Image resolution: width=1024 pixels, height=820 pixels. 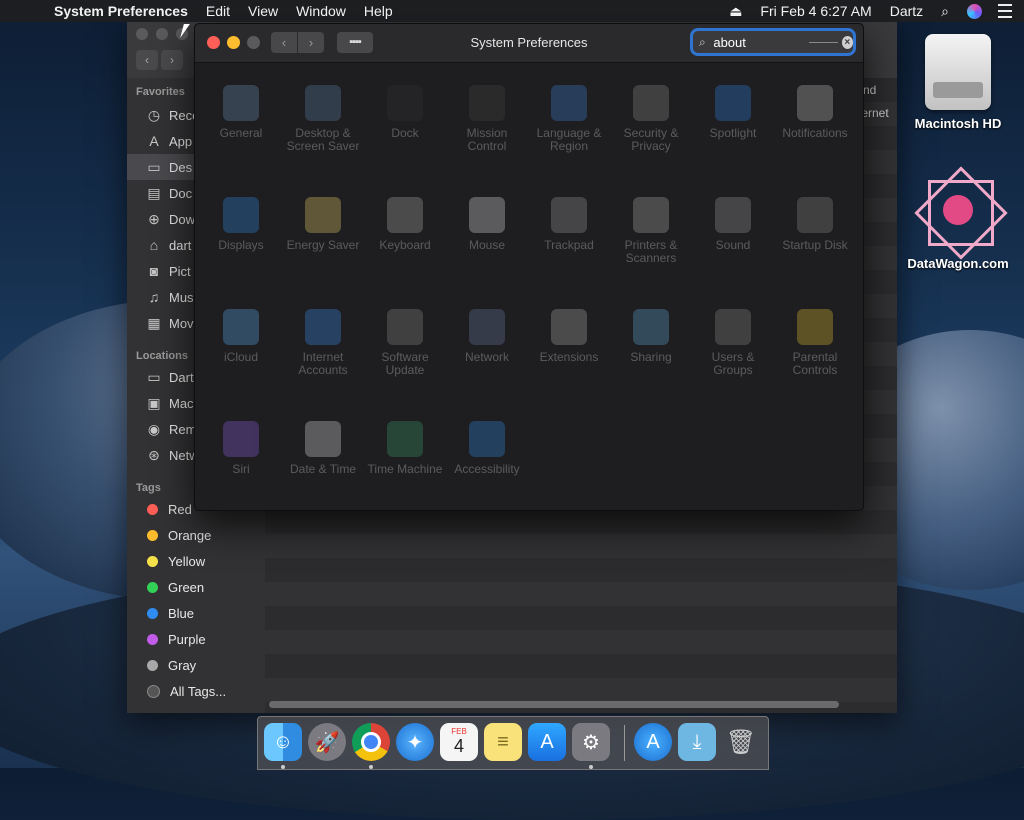 What do you see at coordinates (974, 11) in the screenshot?
I see `siri-menu-icon` at bounding box center [974, 11].